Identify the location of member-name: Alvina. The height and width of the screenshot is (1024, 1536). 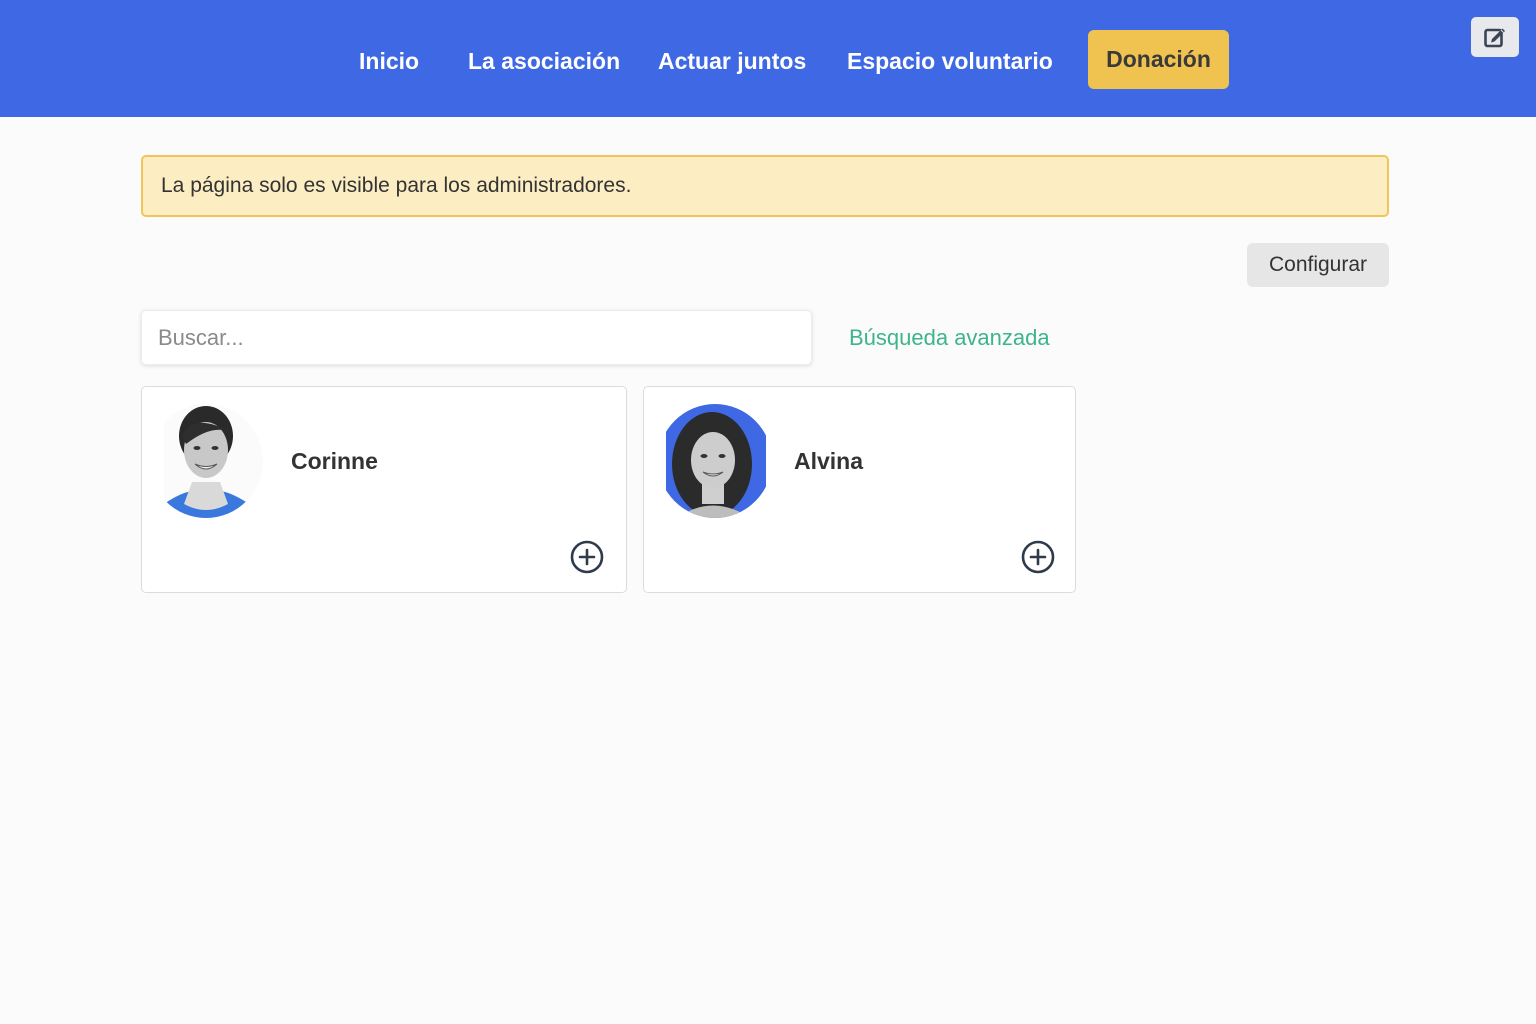
(829, 461).